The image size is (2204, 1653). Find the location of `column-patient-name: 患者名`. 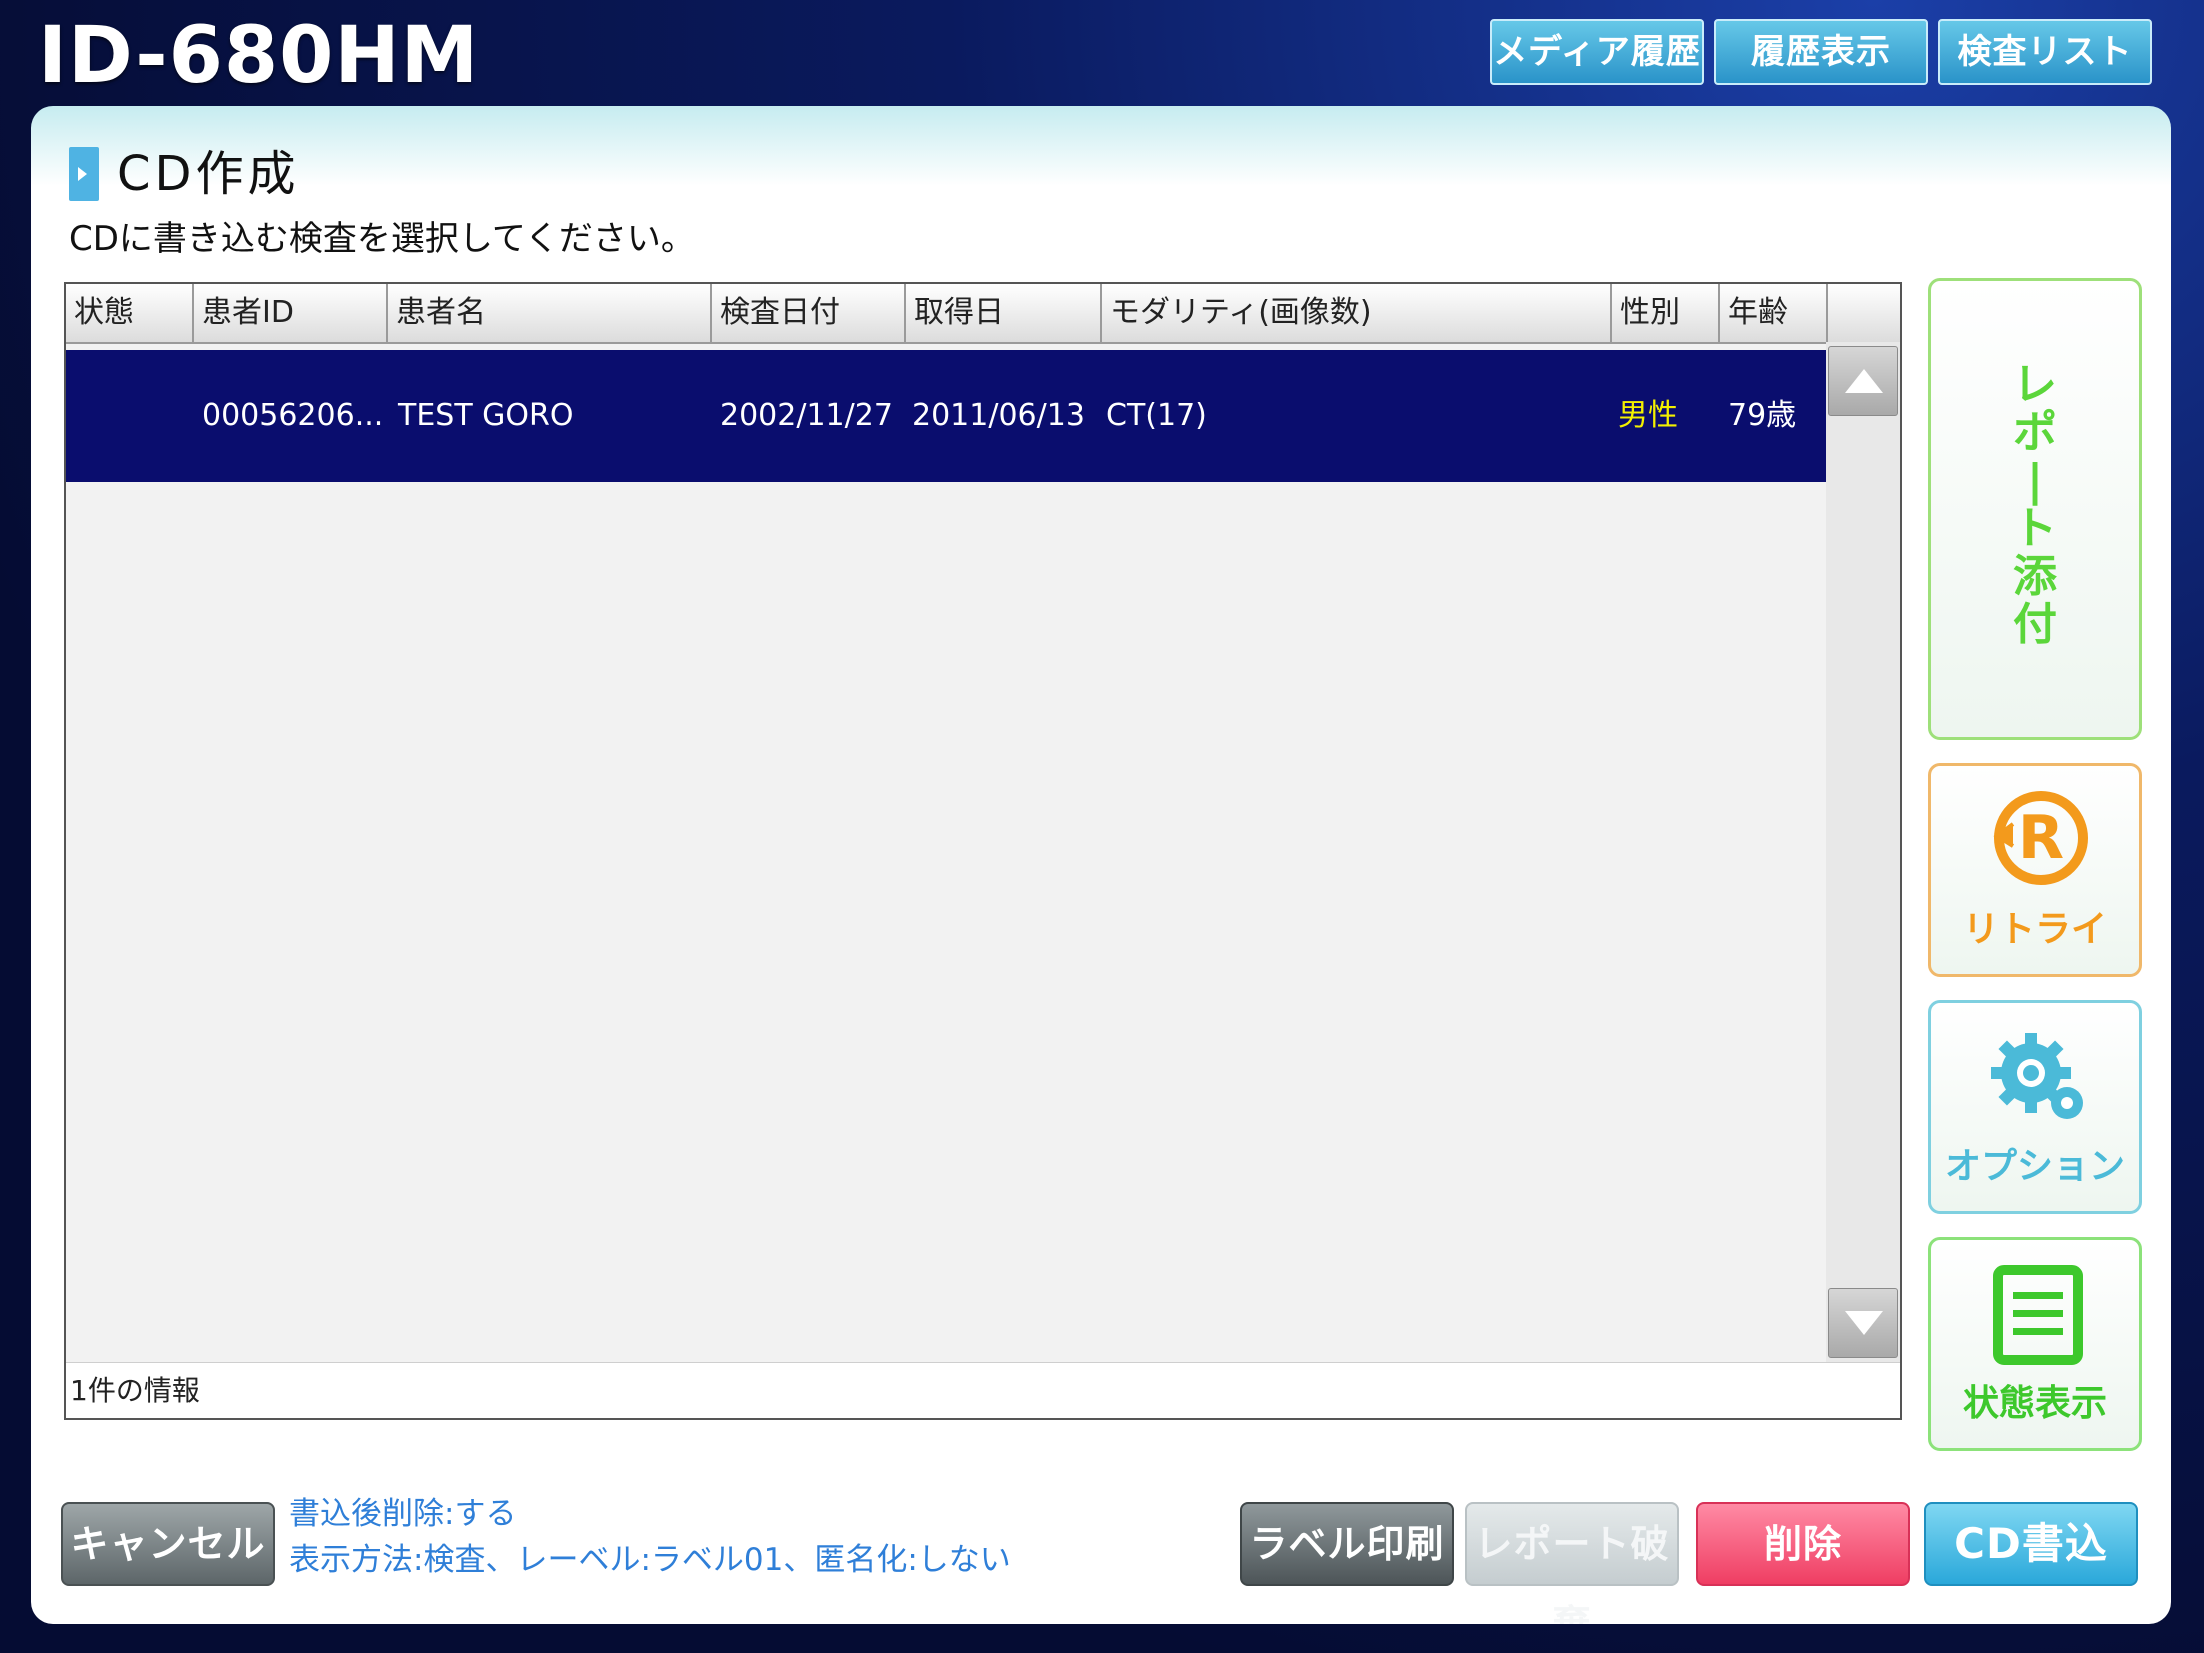

column-patient-name: 患者名 is located at coordinates (550, 313).